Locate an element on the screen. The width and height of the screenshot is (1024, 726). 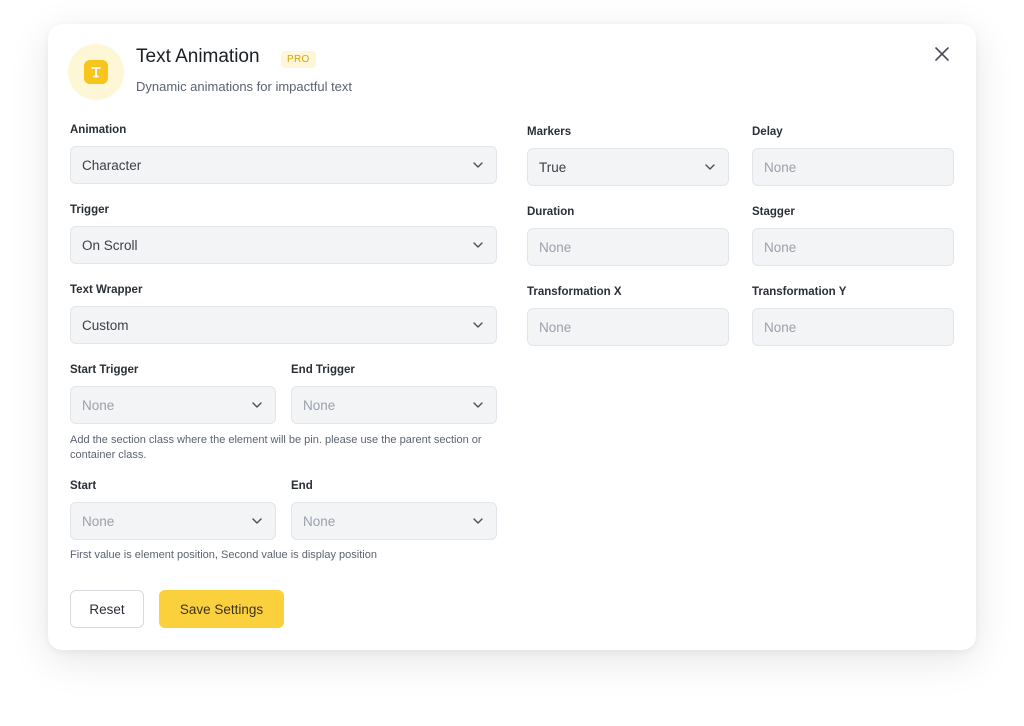
end-trigger-label: End Trigger is located at coordinates (323, 370).